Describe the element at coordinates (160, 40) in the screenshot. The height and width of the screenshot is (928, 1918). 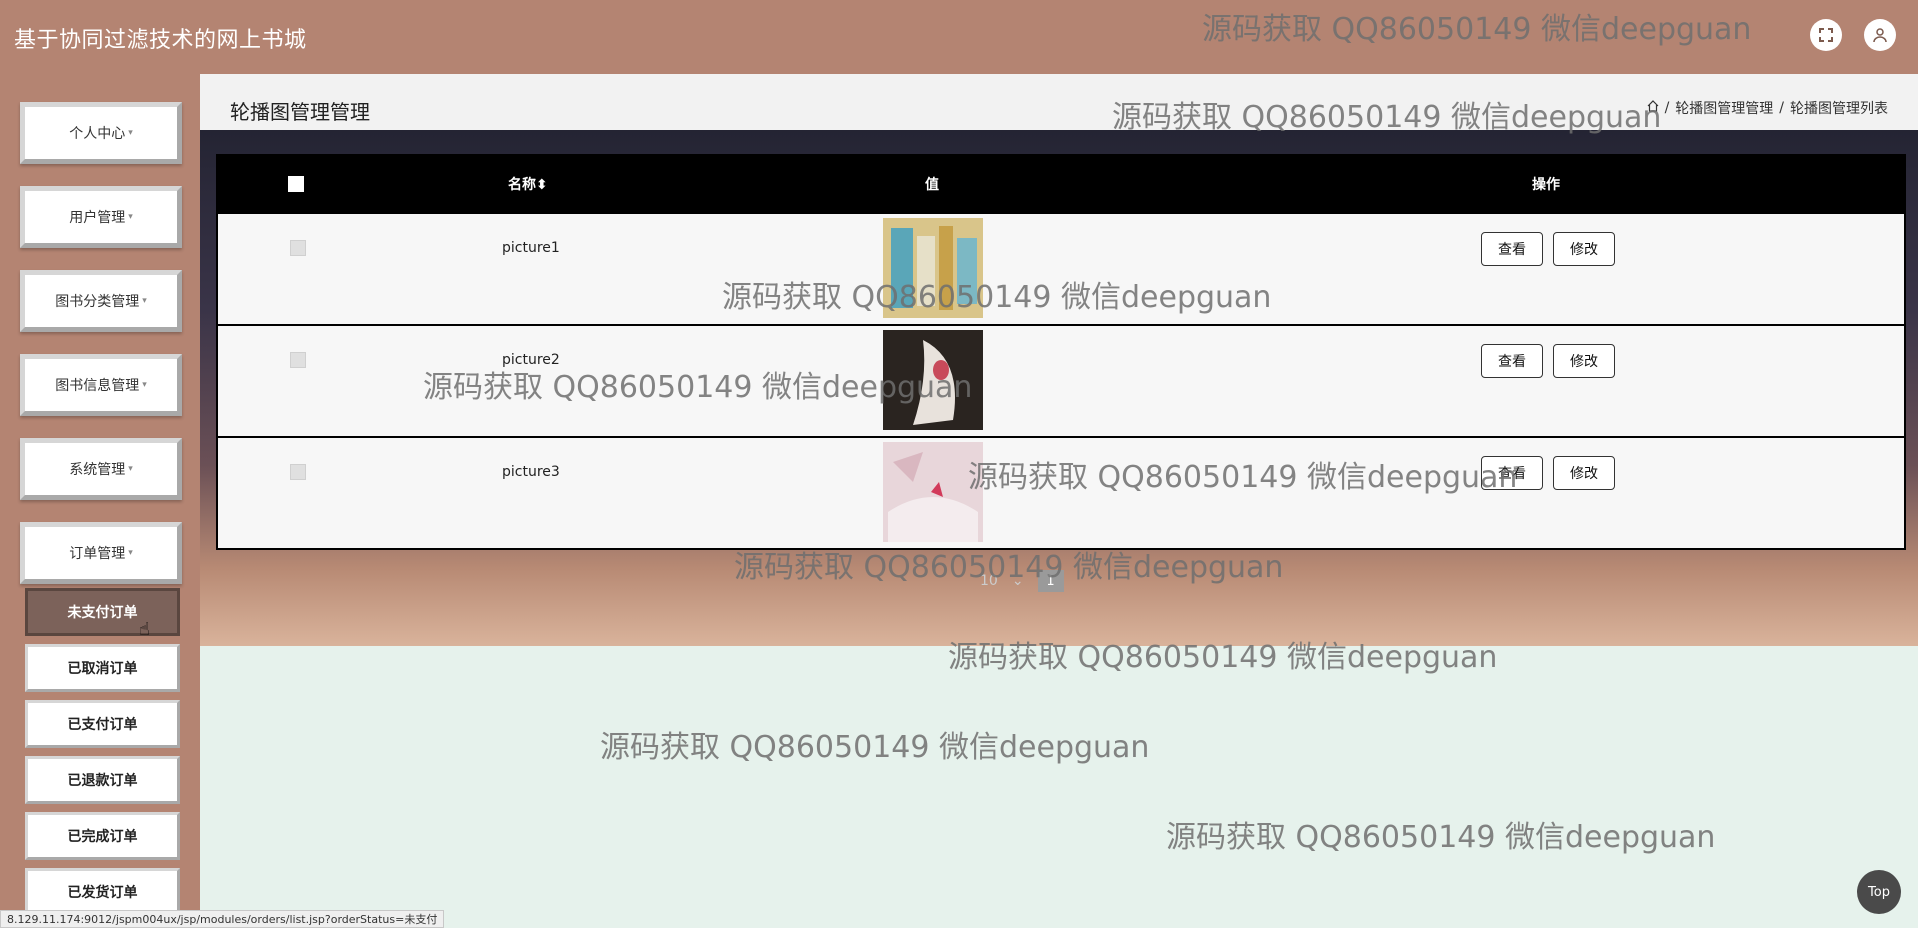
I see `app-title: 基于协同过滤技术的网上书城` at that location.